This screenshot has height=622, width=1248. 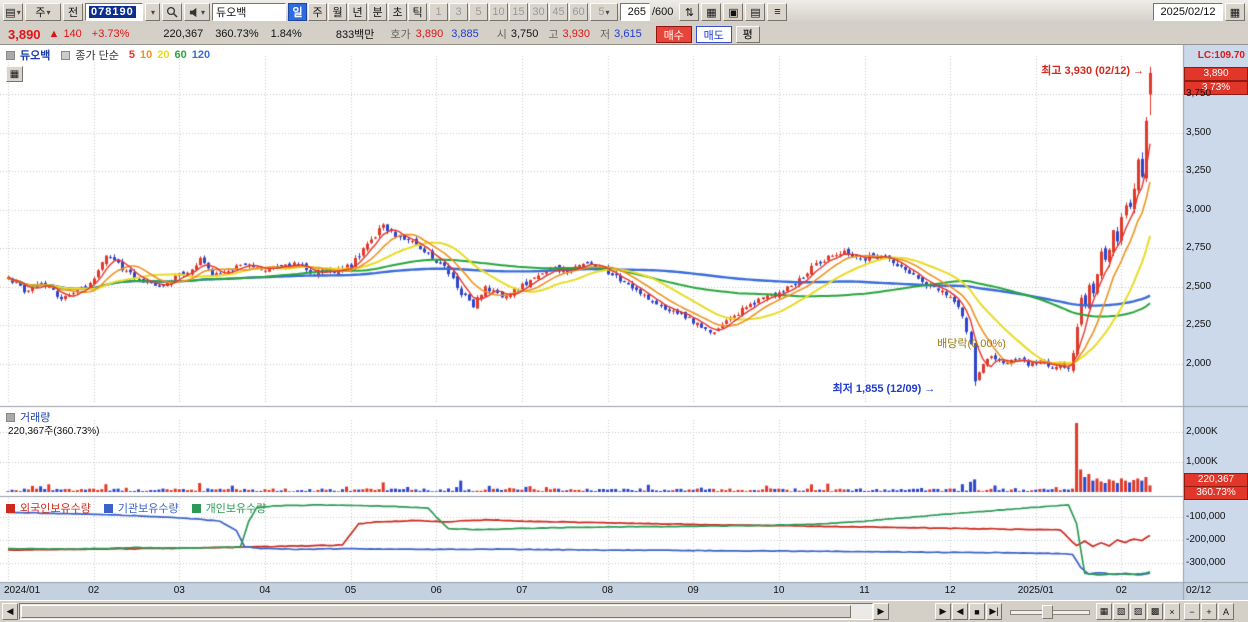 I want to click on annotation-low: 최저 1,855 (12/09) →, so click(x=884, y=388).